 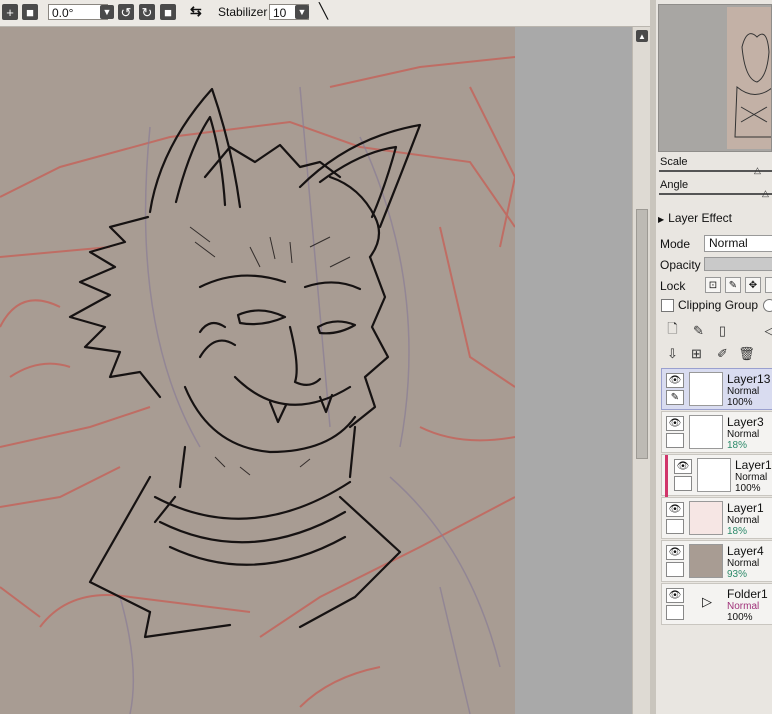 I want to click on new-layer-icon: 🗋, so click(x=672, y=330).